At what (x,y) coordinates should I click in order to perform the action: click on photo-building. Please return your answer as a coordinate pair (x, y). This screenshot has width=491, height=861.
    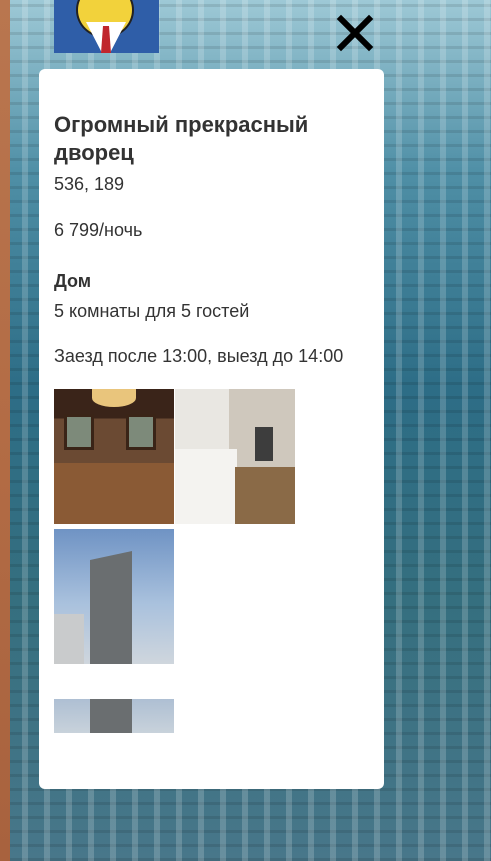
    Looking at the image, I should click on (111, 607).